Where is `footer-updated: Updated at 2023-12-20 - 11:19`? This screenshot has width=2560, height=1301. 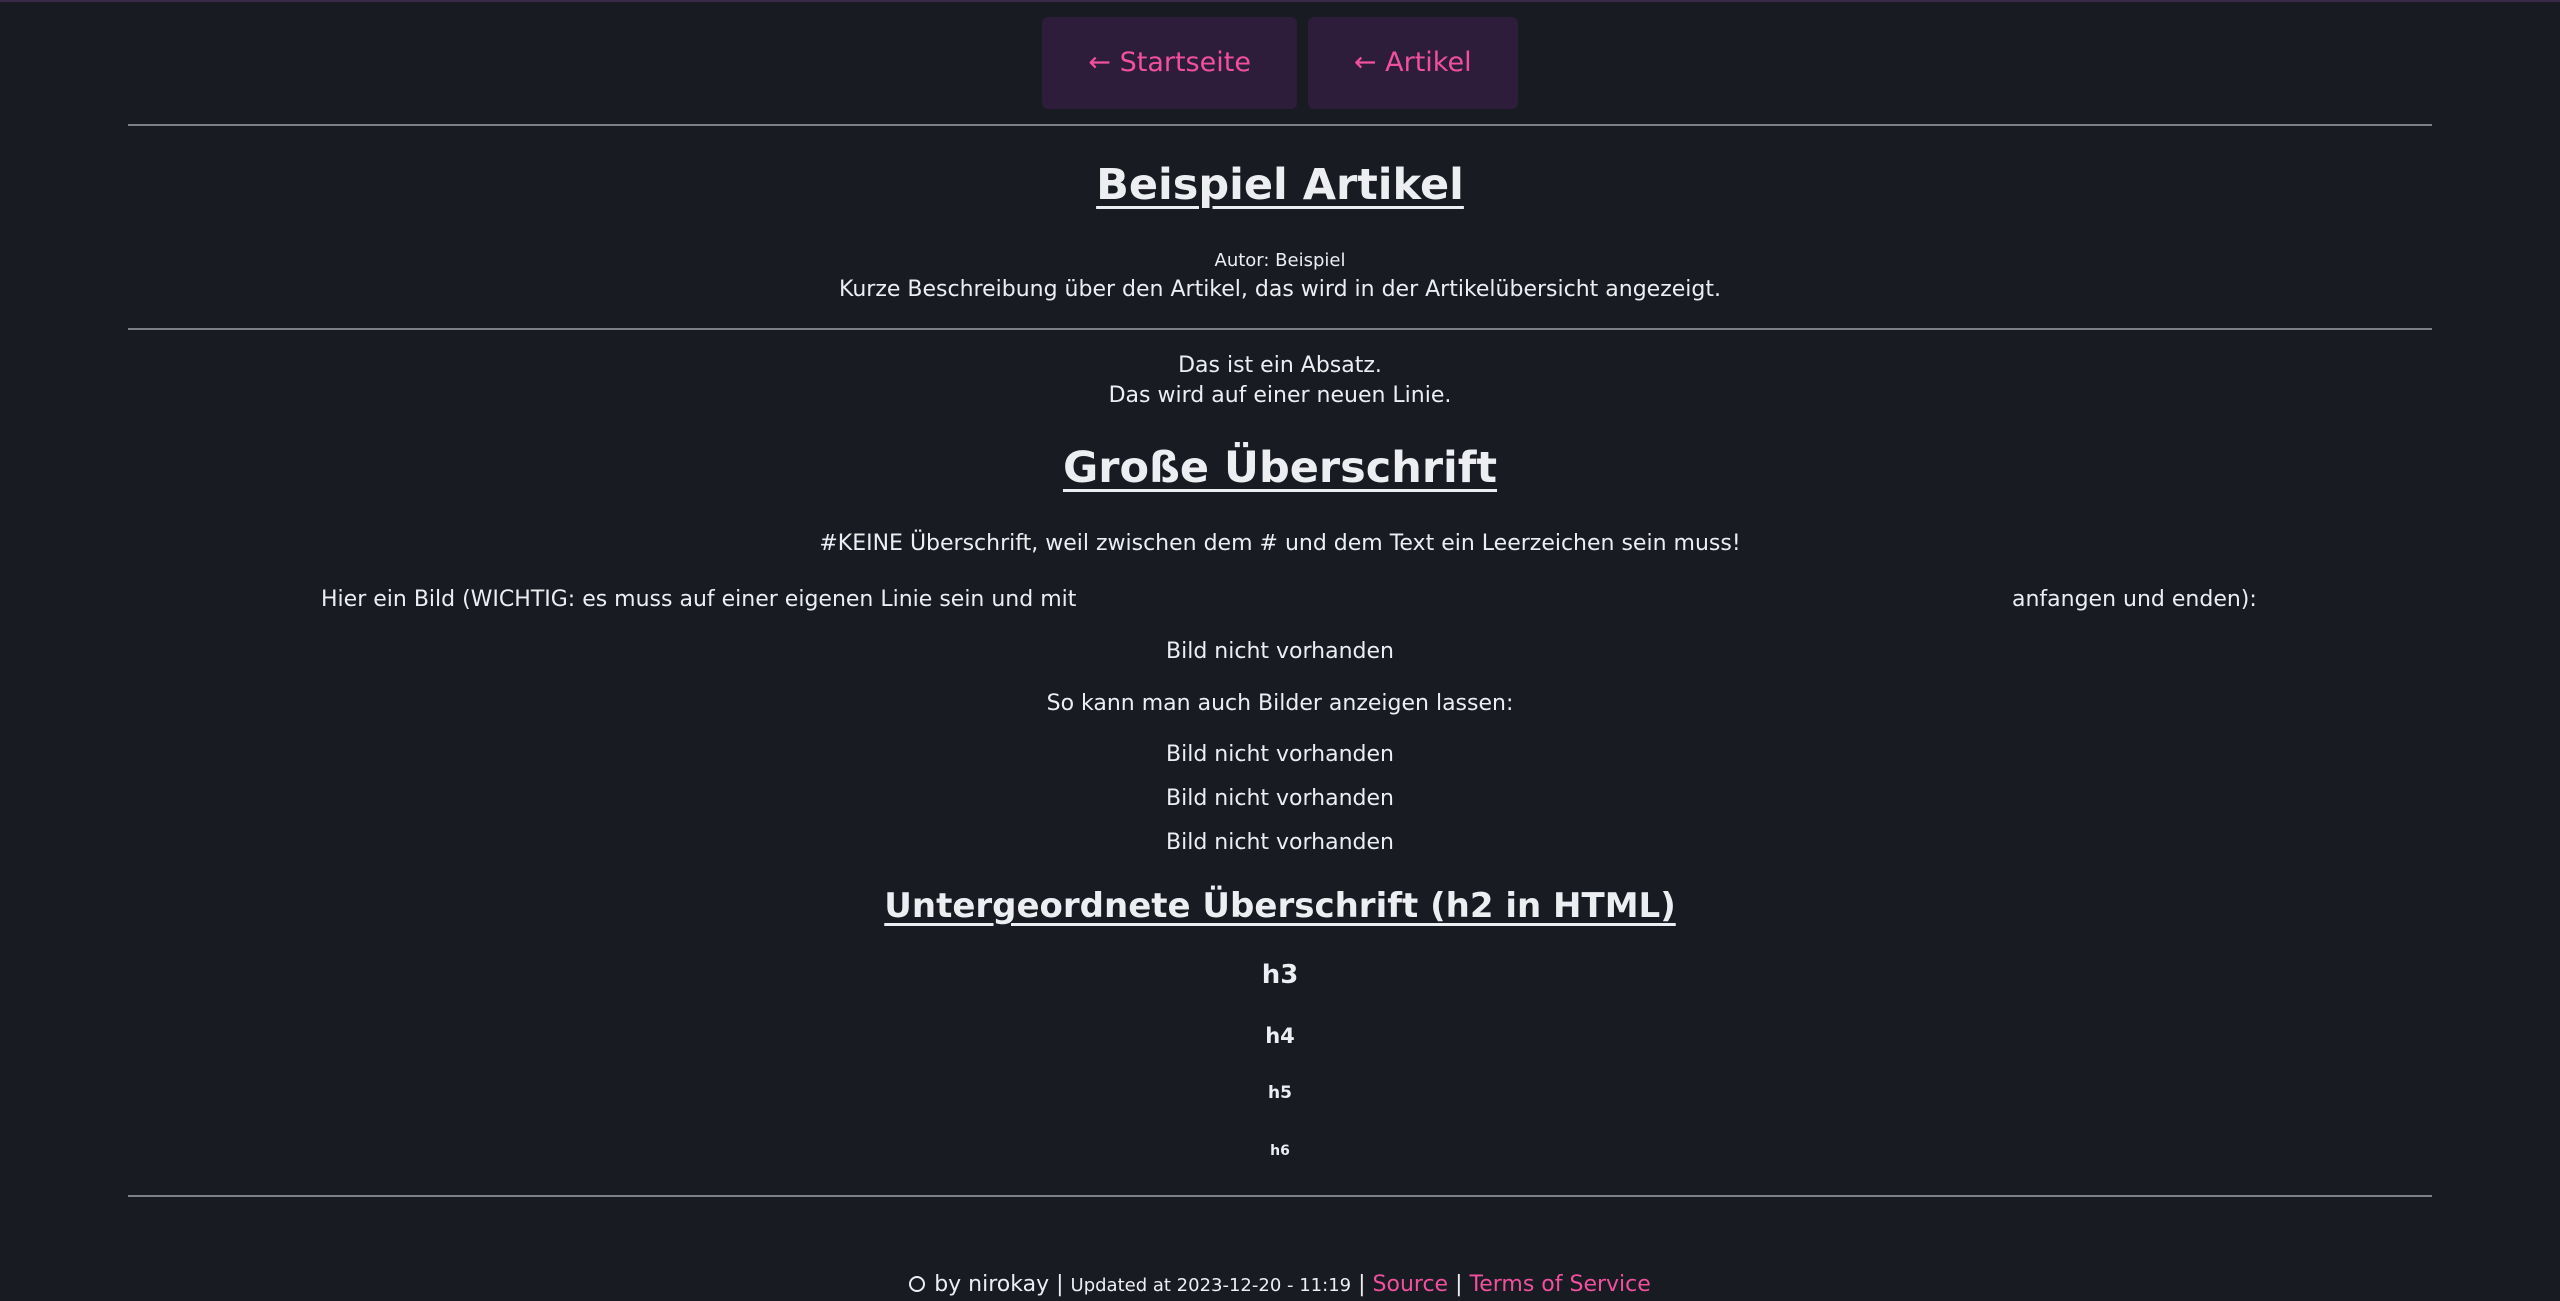 footer-updated: Updated at 2023-12-20 - 11:19 is located at coordinates (1211, 1285).